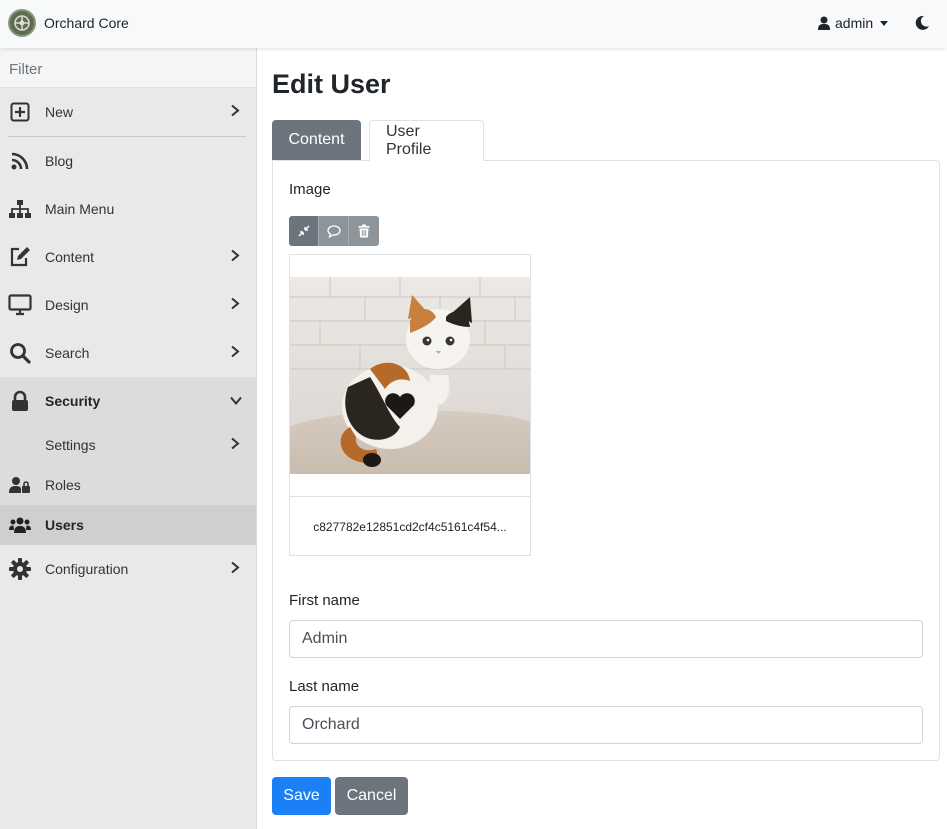 Image resolution: width=947 pixels, height=829 pixels. I want to click on image-toolbar, so click(334, 231).